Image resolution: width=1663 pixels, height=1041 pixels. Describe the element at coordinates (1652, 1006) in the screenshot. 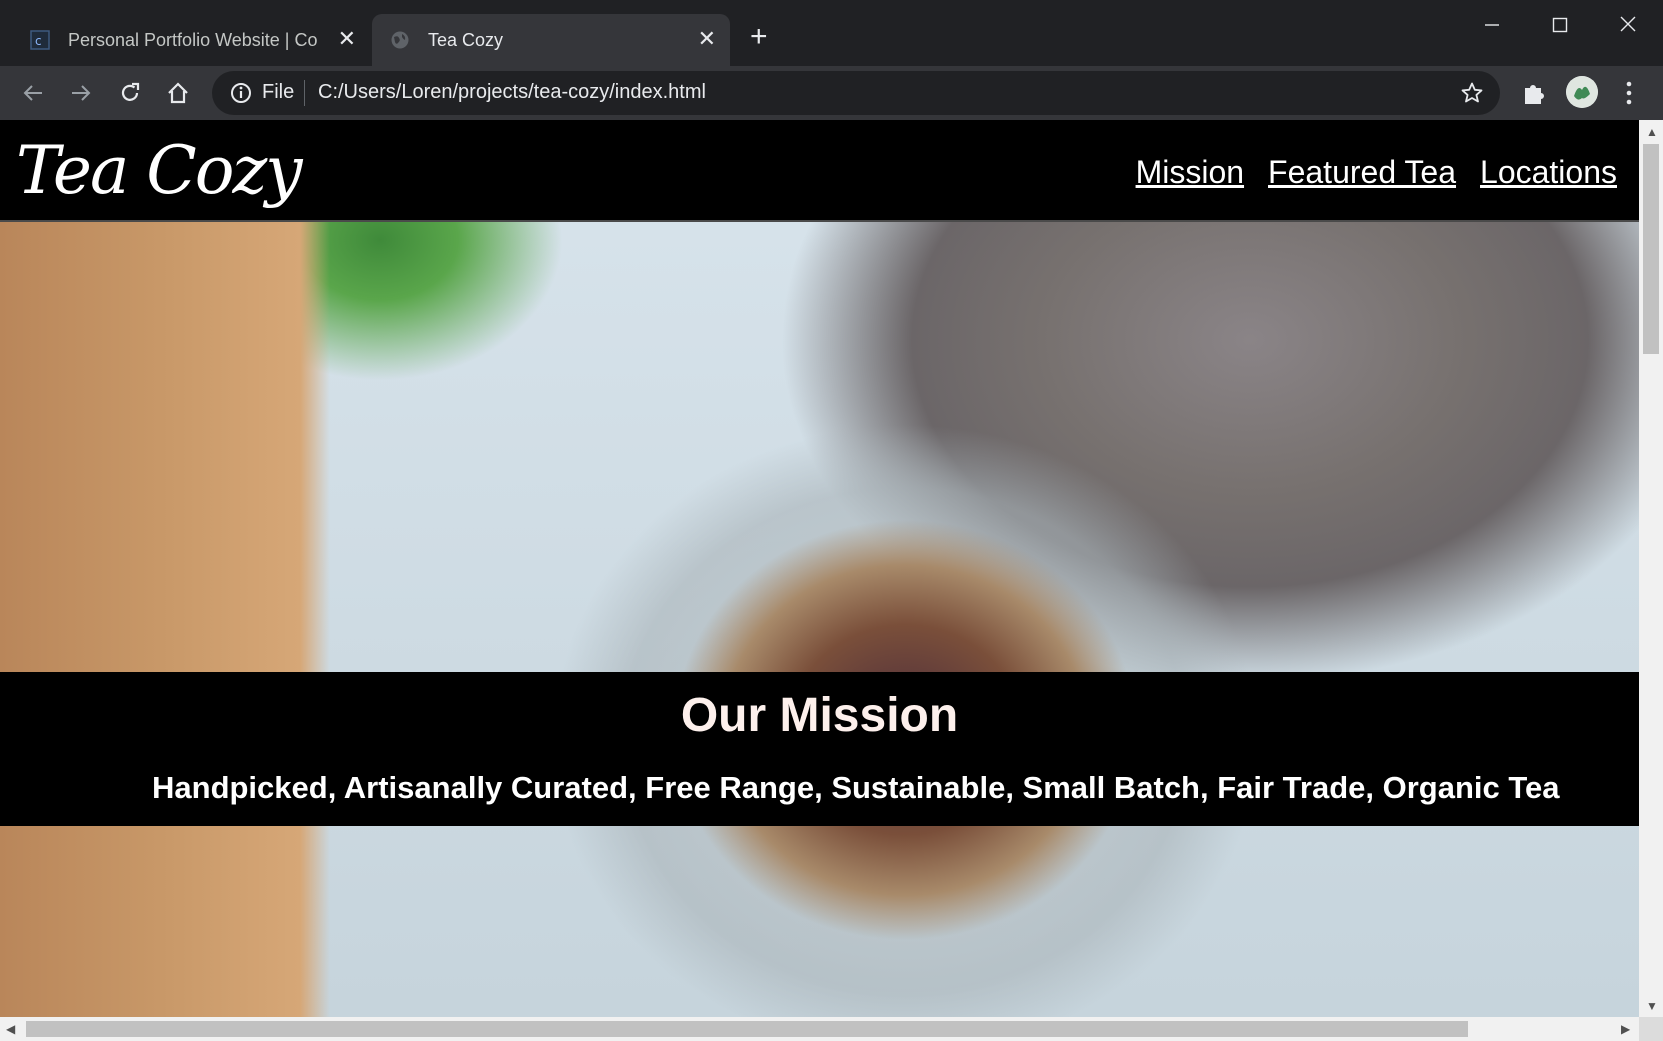

I see `scroll-down-arrow-icon: ▼` at that location.